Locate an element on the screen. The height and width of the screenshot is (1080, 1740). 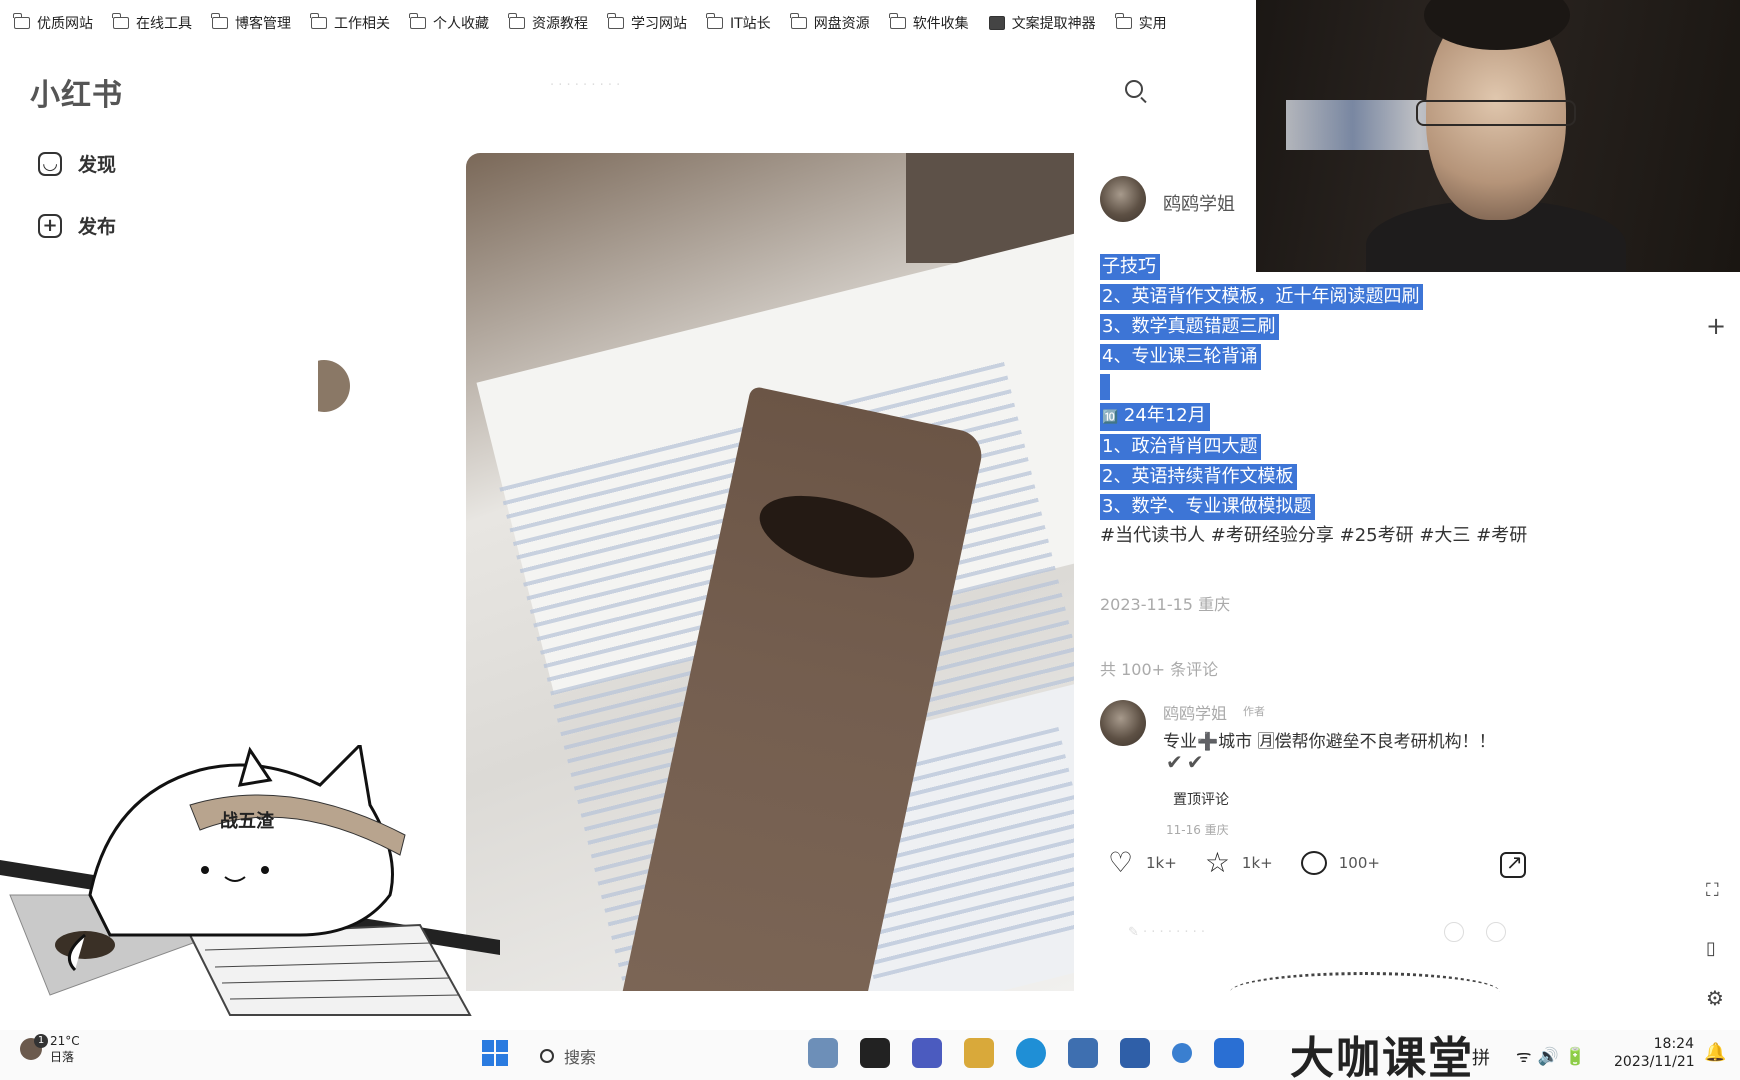
nav-discover: ◡ 发现 is located at coordinates (77, 163).